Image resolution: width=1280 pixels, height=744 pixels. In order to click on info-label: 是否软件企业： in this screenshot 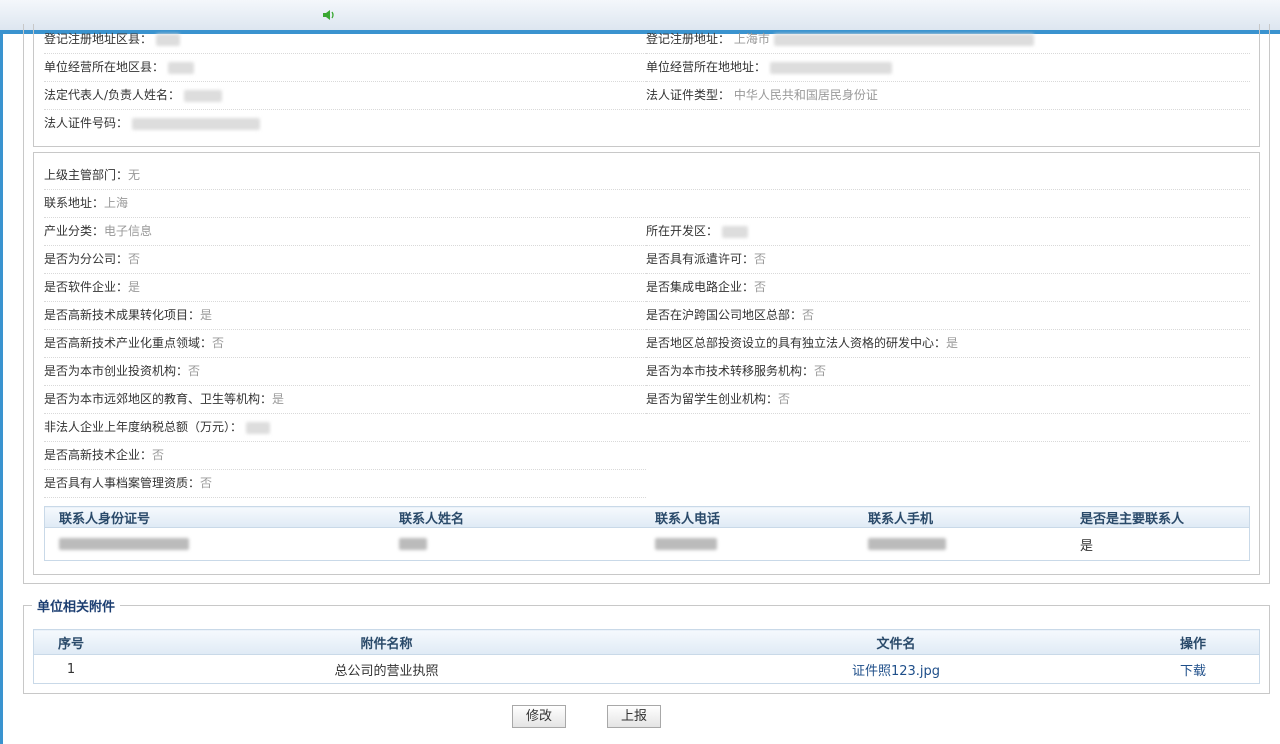, I will do `click(86, 287)`.